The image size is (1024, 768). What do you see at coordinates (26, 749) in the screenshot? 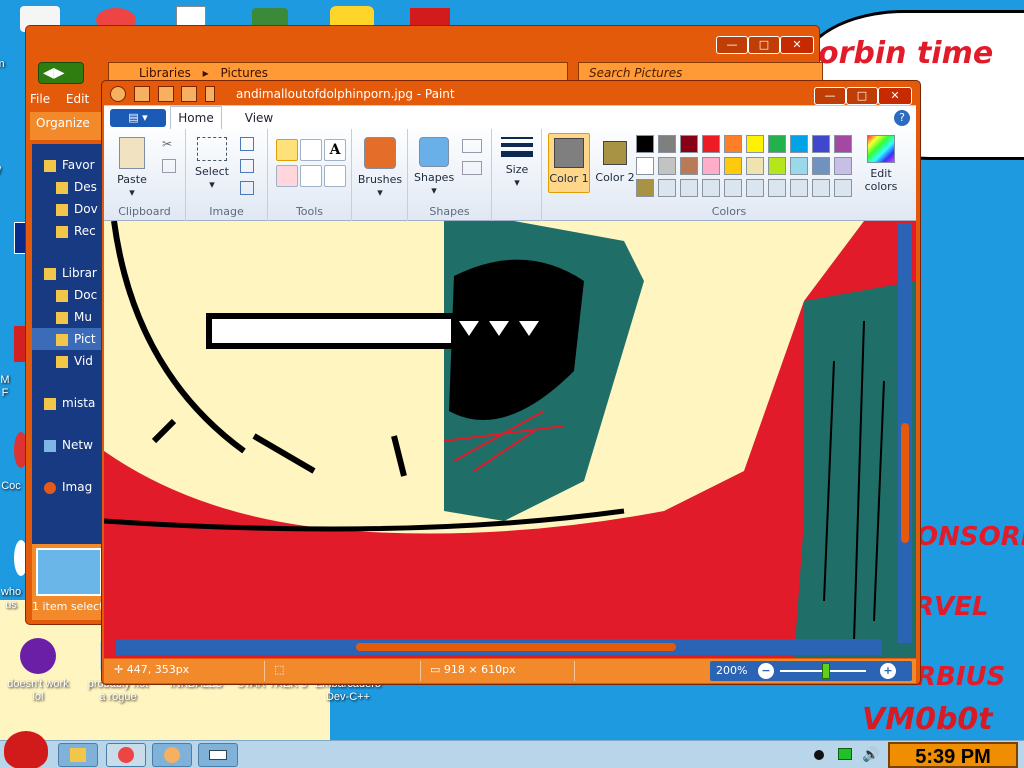
I see `start-button` at bounding box center [26, 749].